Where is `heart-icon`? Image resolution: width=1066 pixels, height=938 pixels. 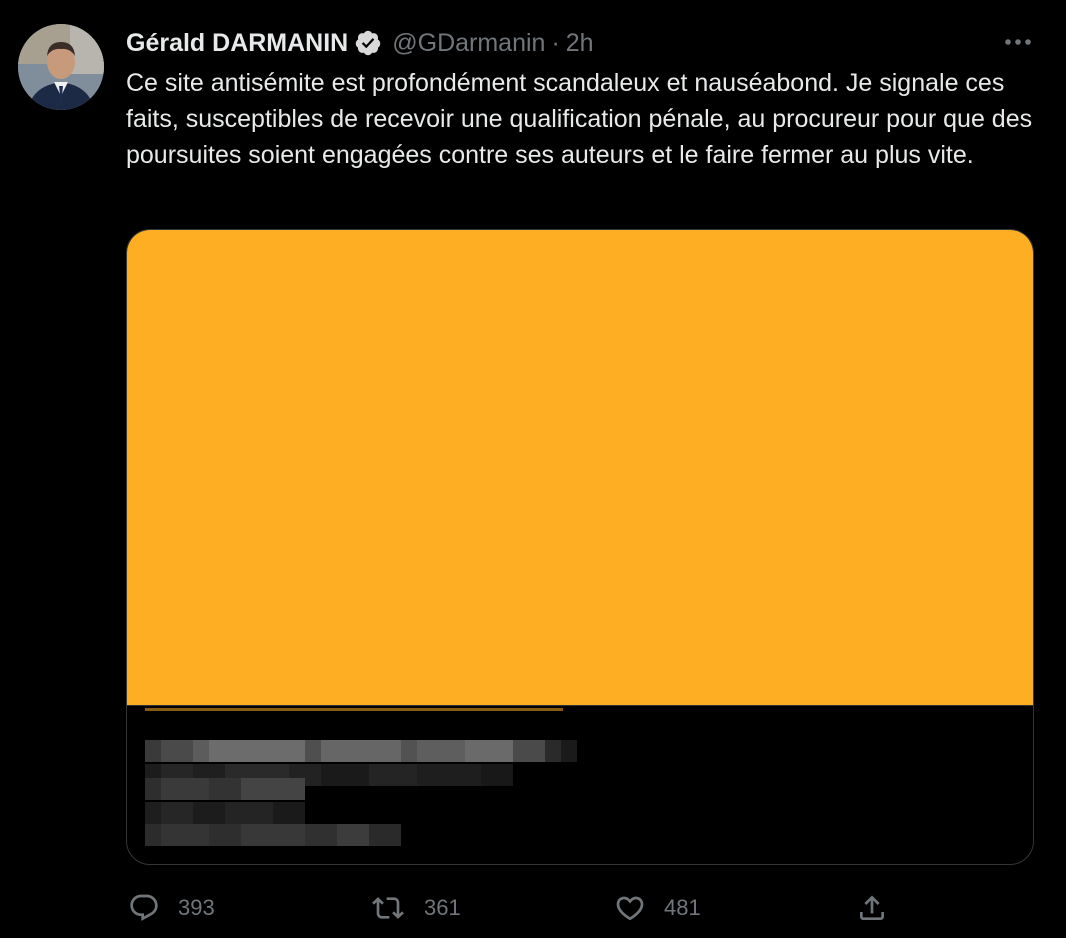 heart-icon is located at coordinates (630, 908).